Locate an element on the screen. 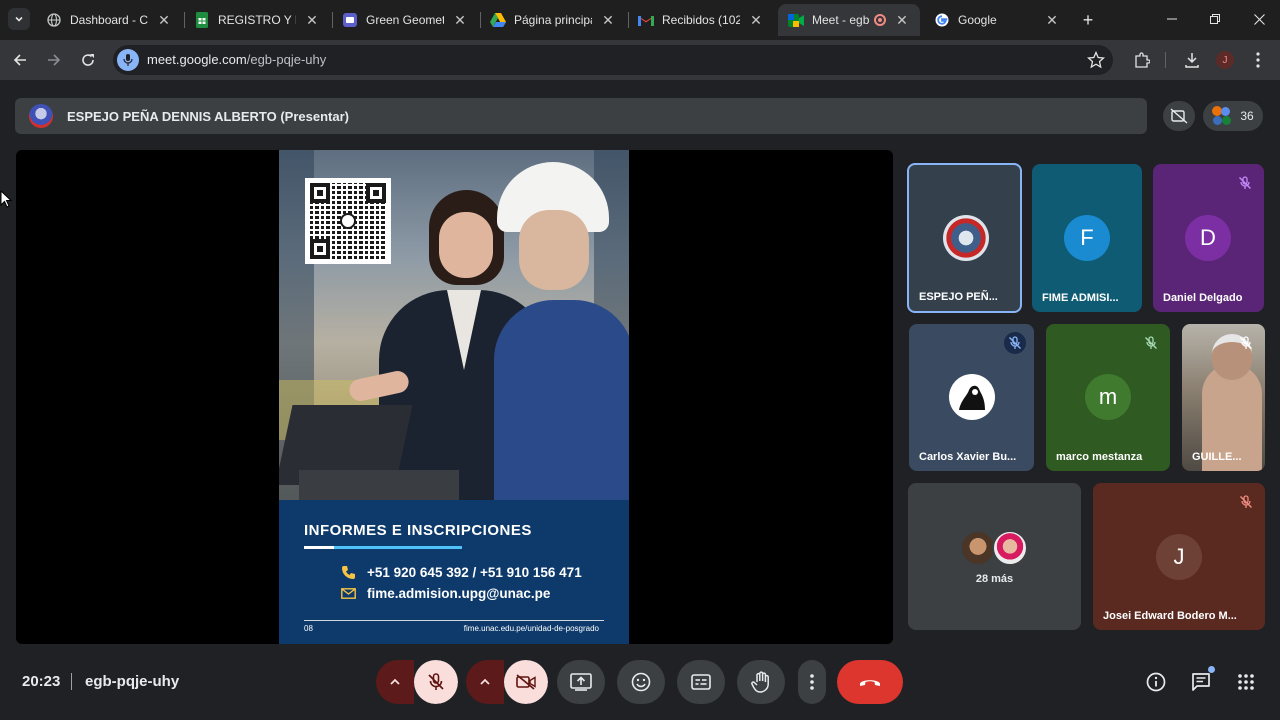 This screenshot has height=720, width=1280. participant-avatar: D is located at coordinates (1208, 238).